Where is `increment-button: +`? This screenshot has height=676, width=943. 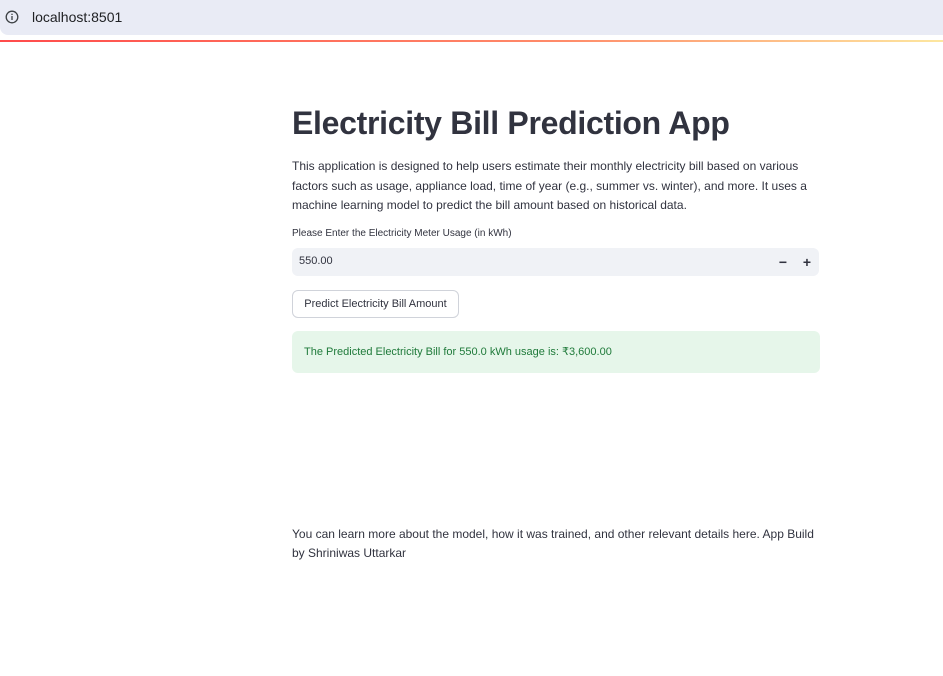
increment-button: + is located at coordinates (807, 262).